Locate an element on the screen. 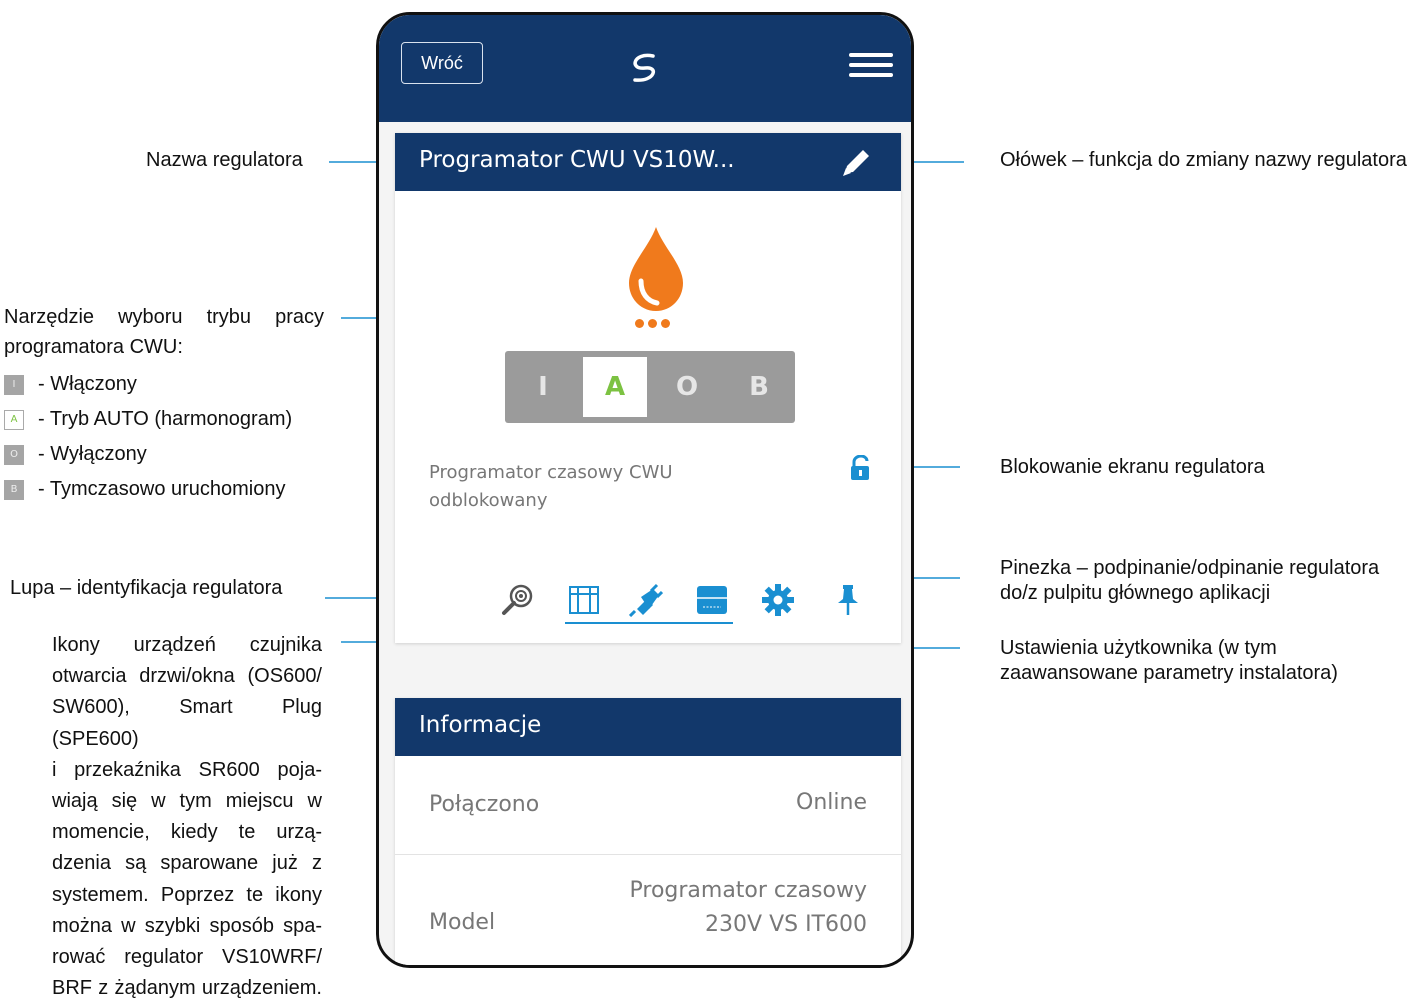  mode-button-off: O is located at coordinates (687, 387).